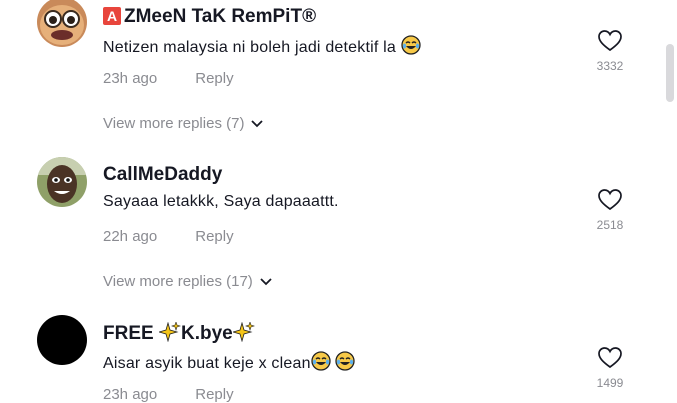 The image size is (677, 403). What do you see at coordinates (112, 16) in the screenshot?
I see `letter-a-badge-icon: A` at bounding box center [112, 16].